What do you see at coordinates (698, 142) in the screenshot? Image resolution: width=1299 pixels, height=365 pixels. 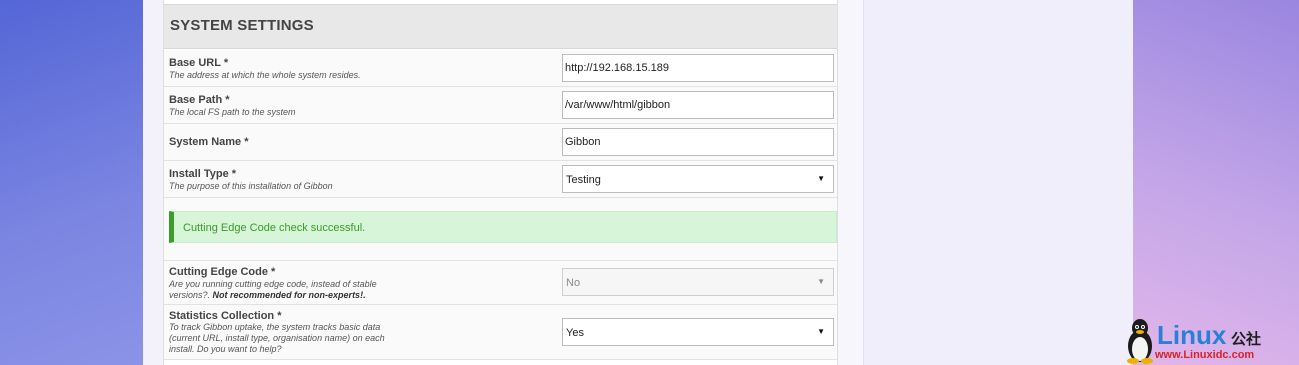 I see `system-name-input` at bounding box center [698, 142].